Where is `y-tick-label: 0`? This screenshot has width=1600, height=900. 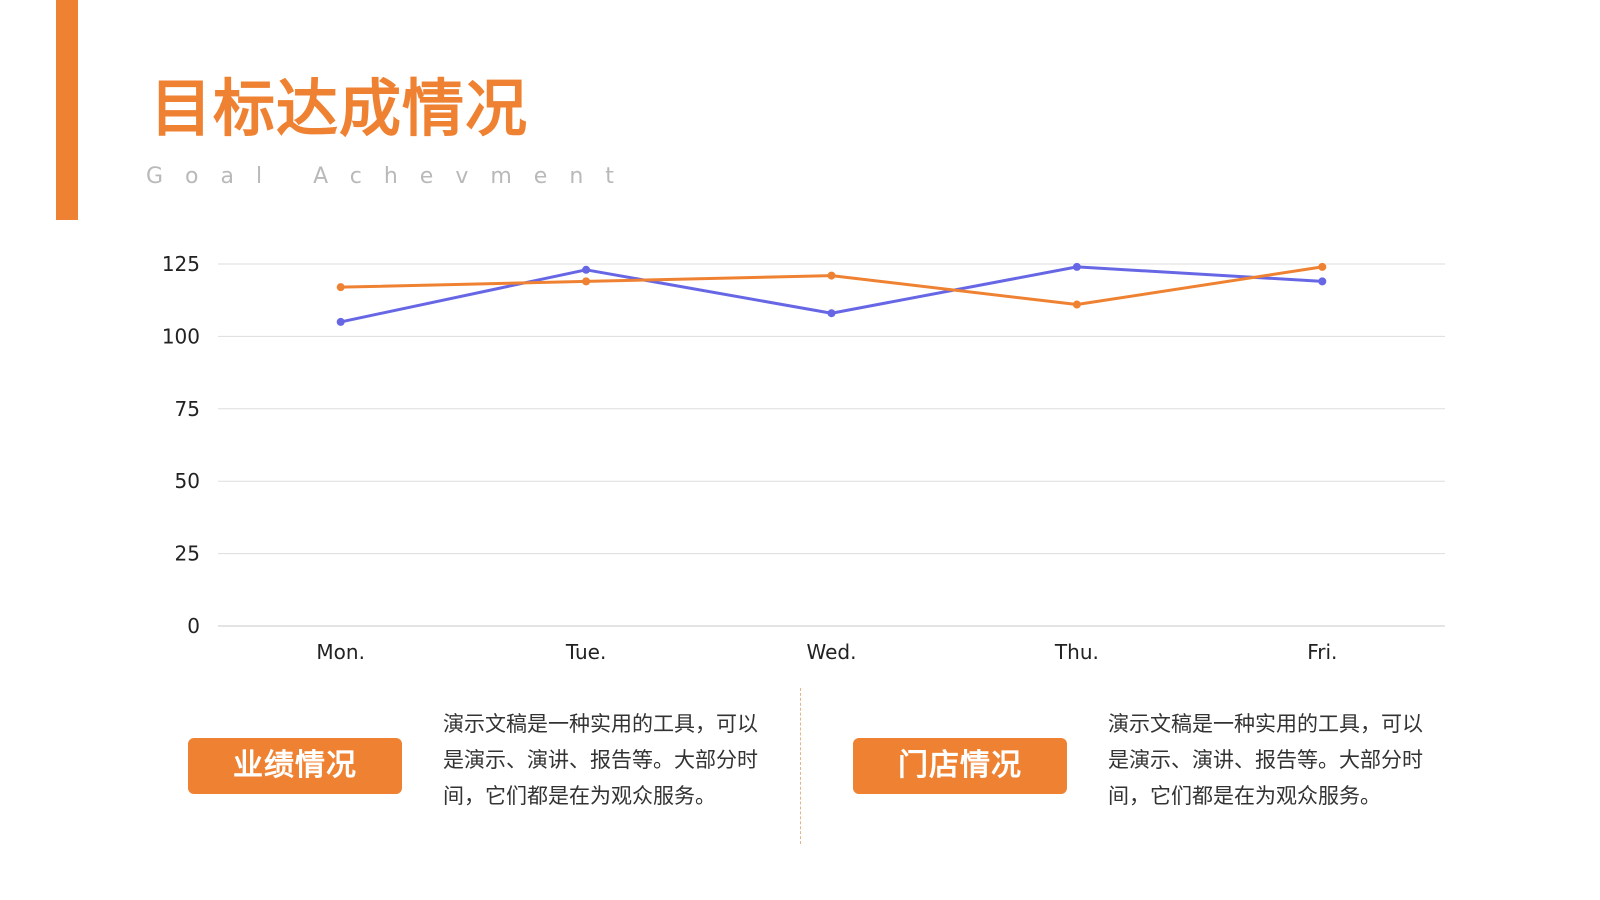 y-tick-label: 0 is located at coordinates (193, 626).